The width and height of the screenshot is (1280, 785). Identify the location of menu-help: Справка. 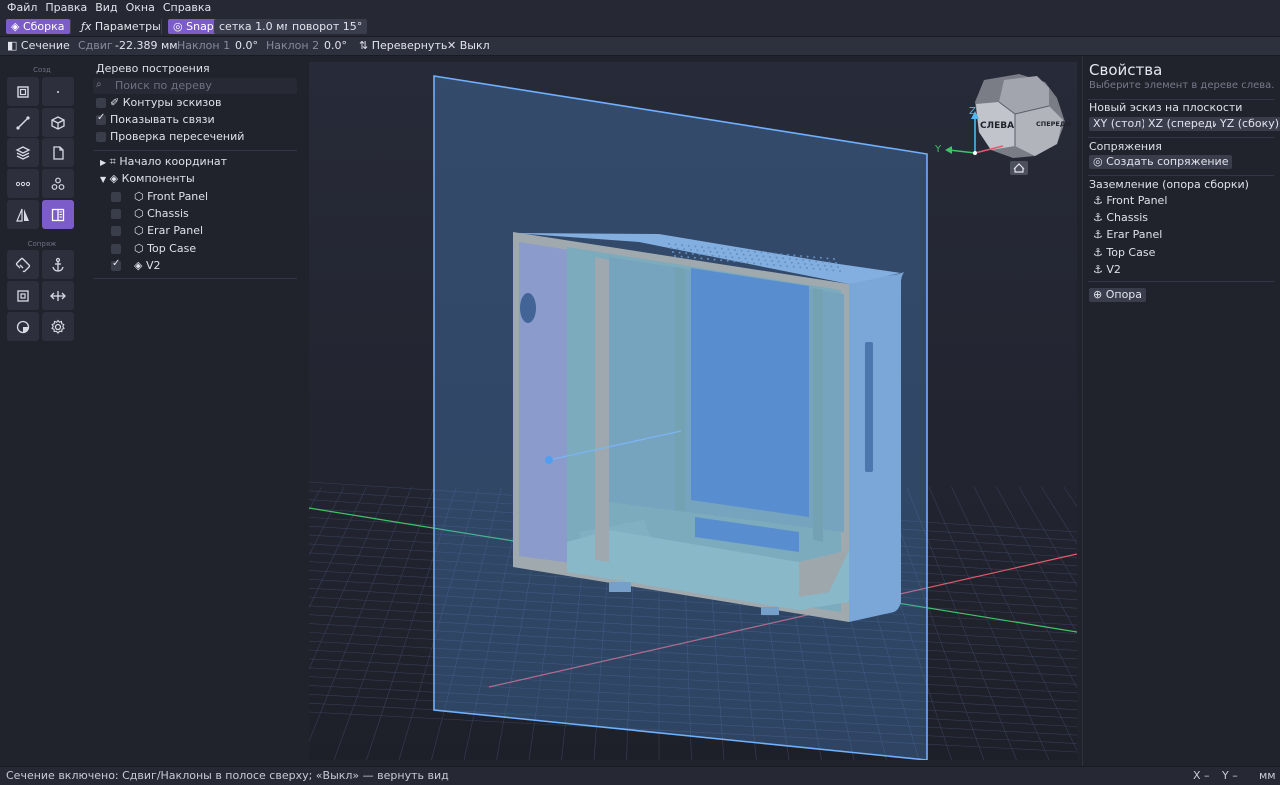
(187, 8).